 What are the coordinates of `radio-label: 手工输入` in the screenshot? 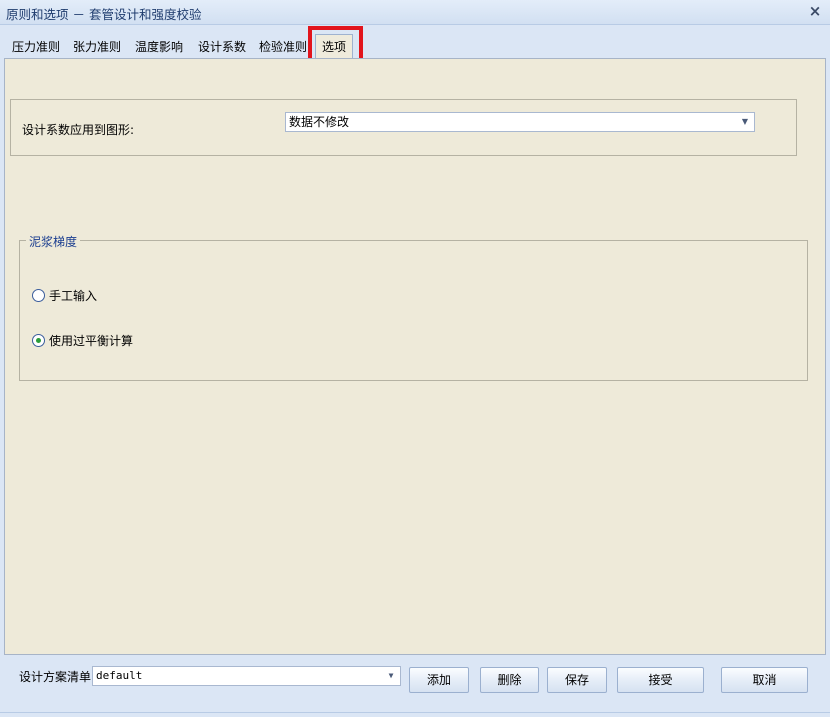 It's located at (73, 295).